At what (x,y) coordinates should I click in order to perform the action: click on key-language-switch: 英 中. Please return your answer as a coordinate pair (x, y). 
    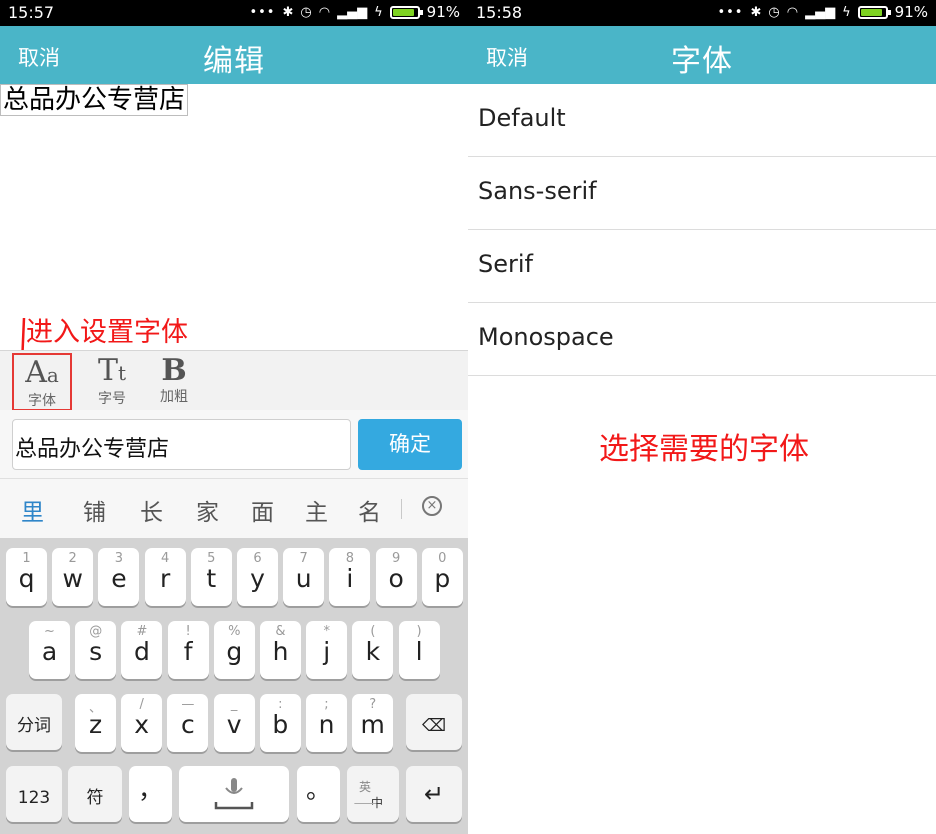
    Looking at the image, I should click on (373, 794).